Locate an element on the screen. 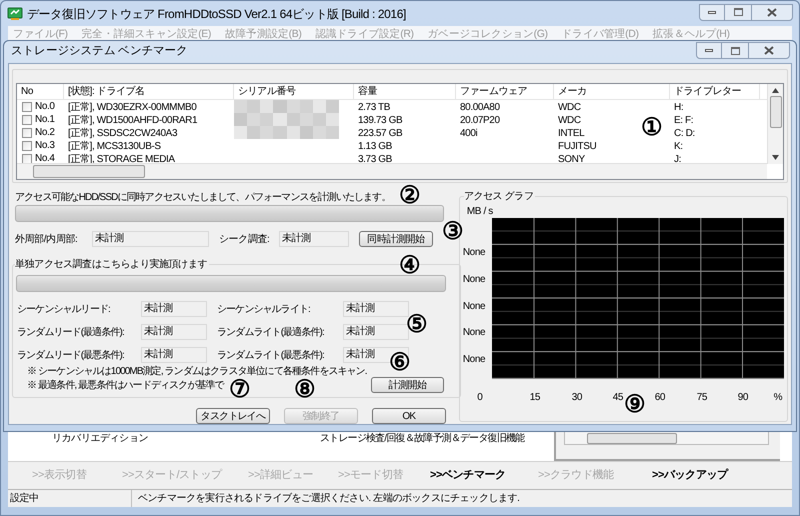  nav-link: >>バックアップ is located at coordinates (702, 475).